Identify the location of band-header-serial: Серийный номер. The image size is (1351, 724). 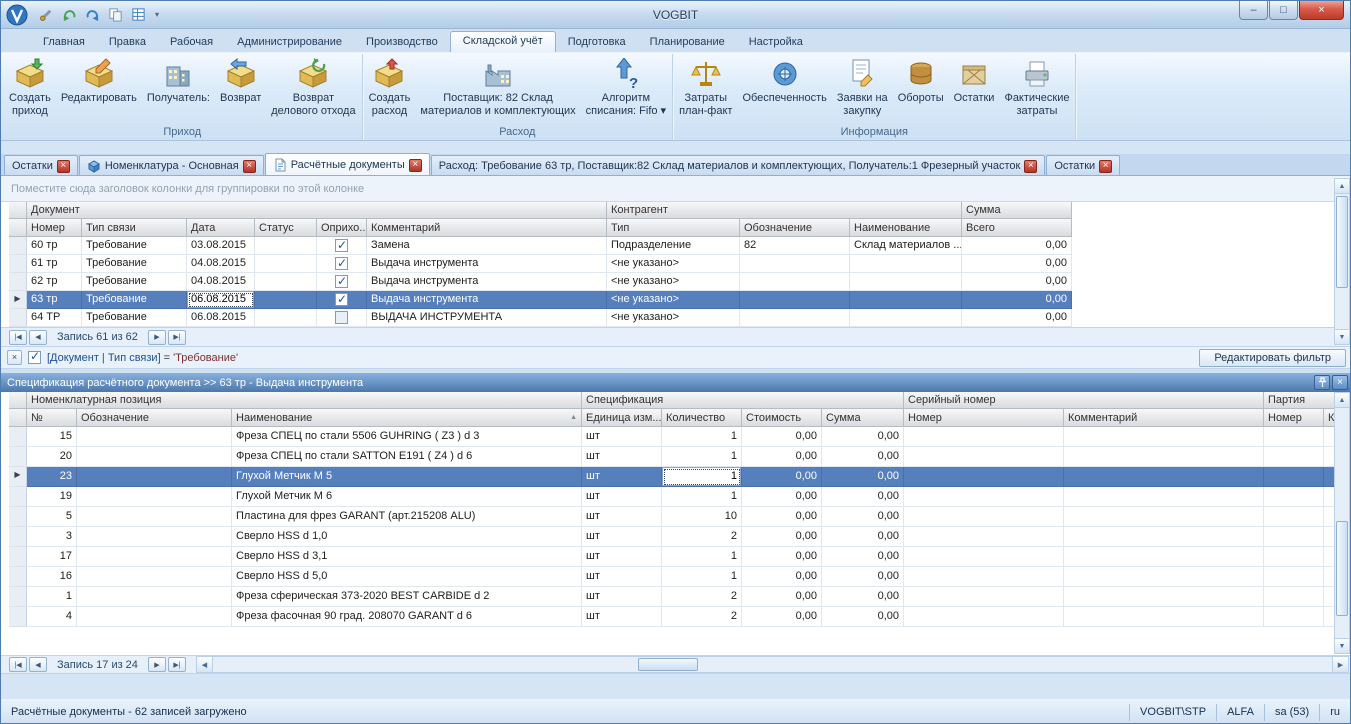
(1084, 400).